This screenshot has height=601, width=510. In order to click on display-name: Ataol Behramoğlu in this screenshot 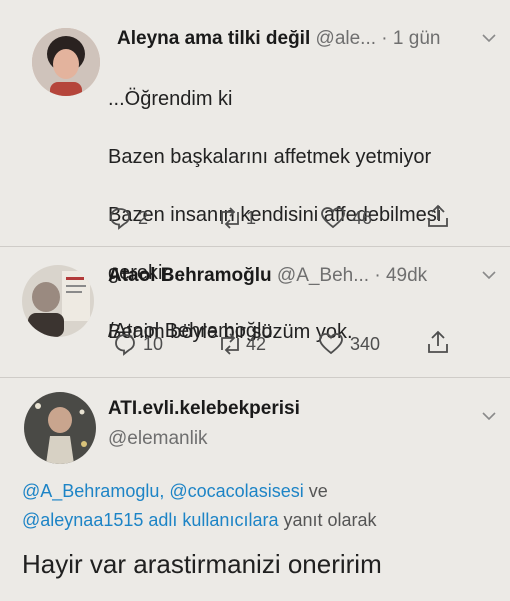, I will do `click(190, 275)`.